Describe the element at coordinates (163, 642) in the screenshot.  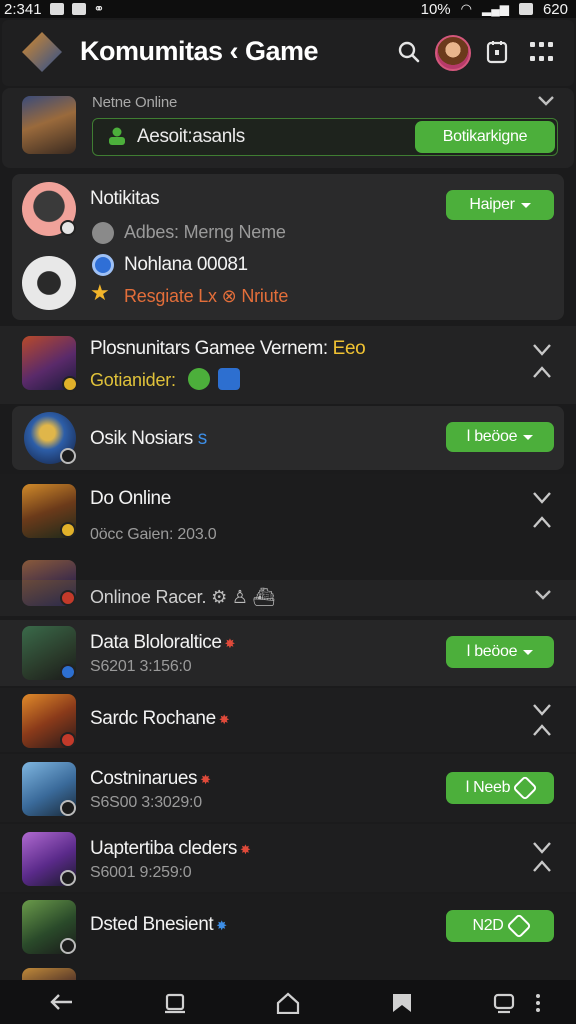
I see `item-title: Data Bloloraltice ✸` at that location.